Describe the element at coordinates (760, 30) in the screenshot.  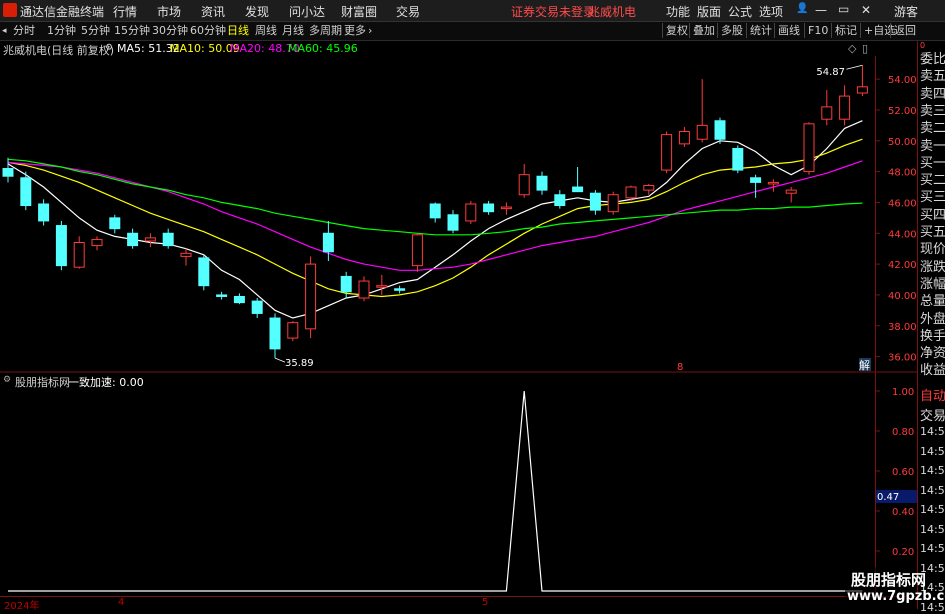
I see `stats-button: 统计` at that location.